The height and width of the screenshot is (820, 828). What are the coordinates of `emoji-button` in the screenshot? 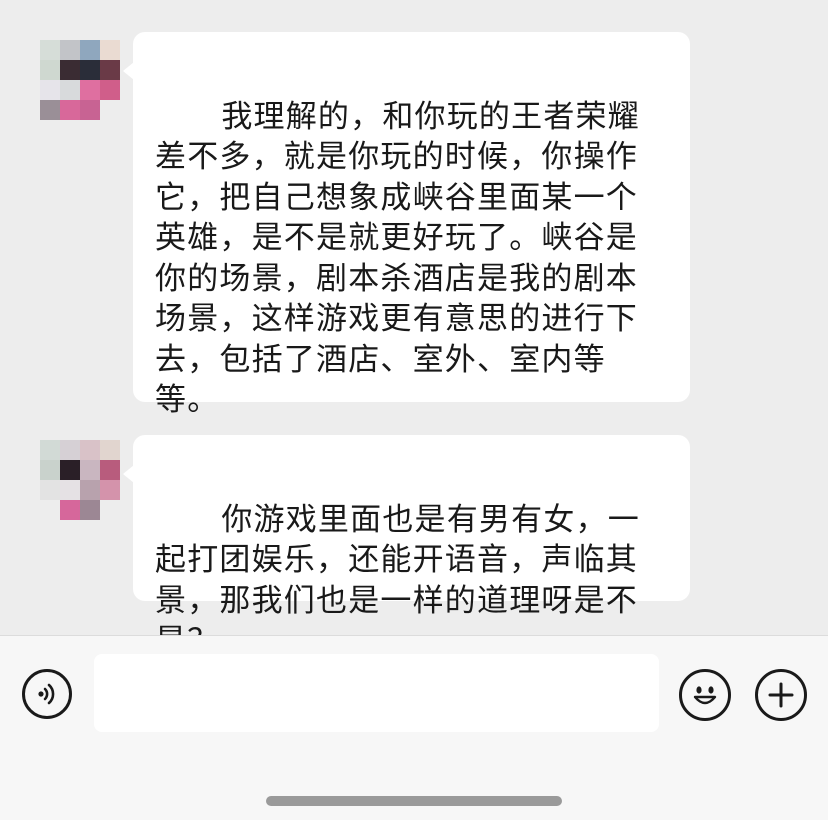 It's located at (705, 695).